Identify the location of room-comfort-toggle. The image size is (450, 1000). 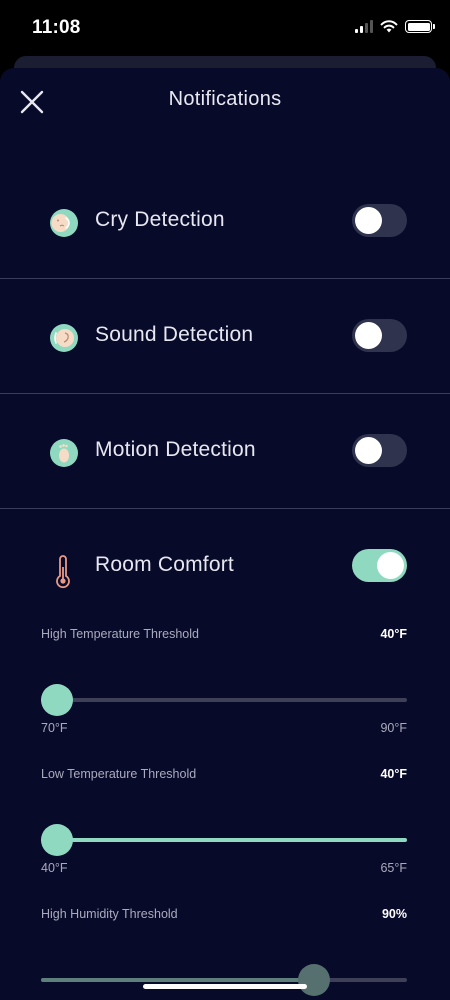
(379, 565).